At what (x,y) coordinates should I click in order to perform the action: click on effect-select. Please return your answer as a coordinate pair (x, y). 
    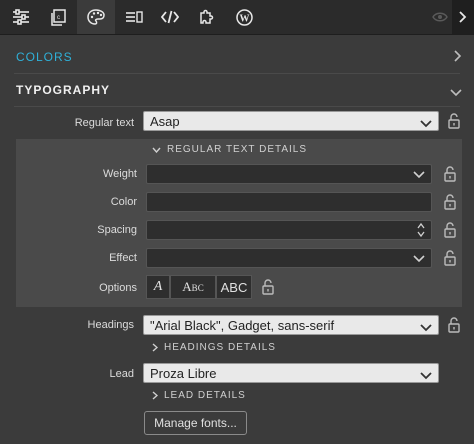
    Looking at the image, I should click on (289, 258).